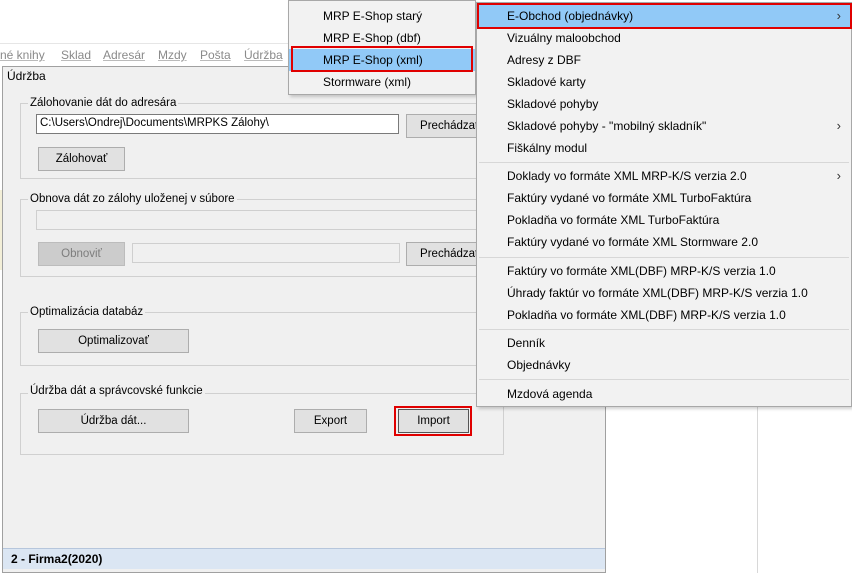 The width and height of the screenshot is (852, 573). Describe the element at coordinates (664, 220) in the screenshot. I see `menu-item-pokladna-turbofaktura: Pokladňa vo formáte XML TurboFaktúra` at that location.